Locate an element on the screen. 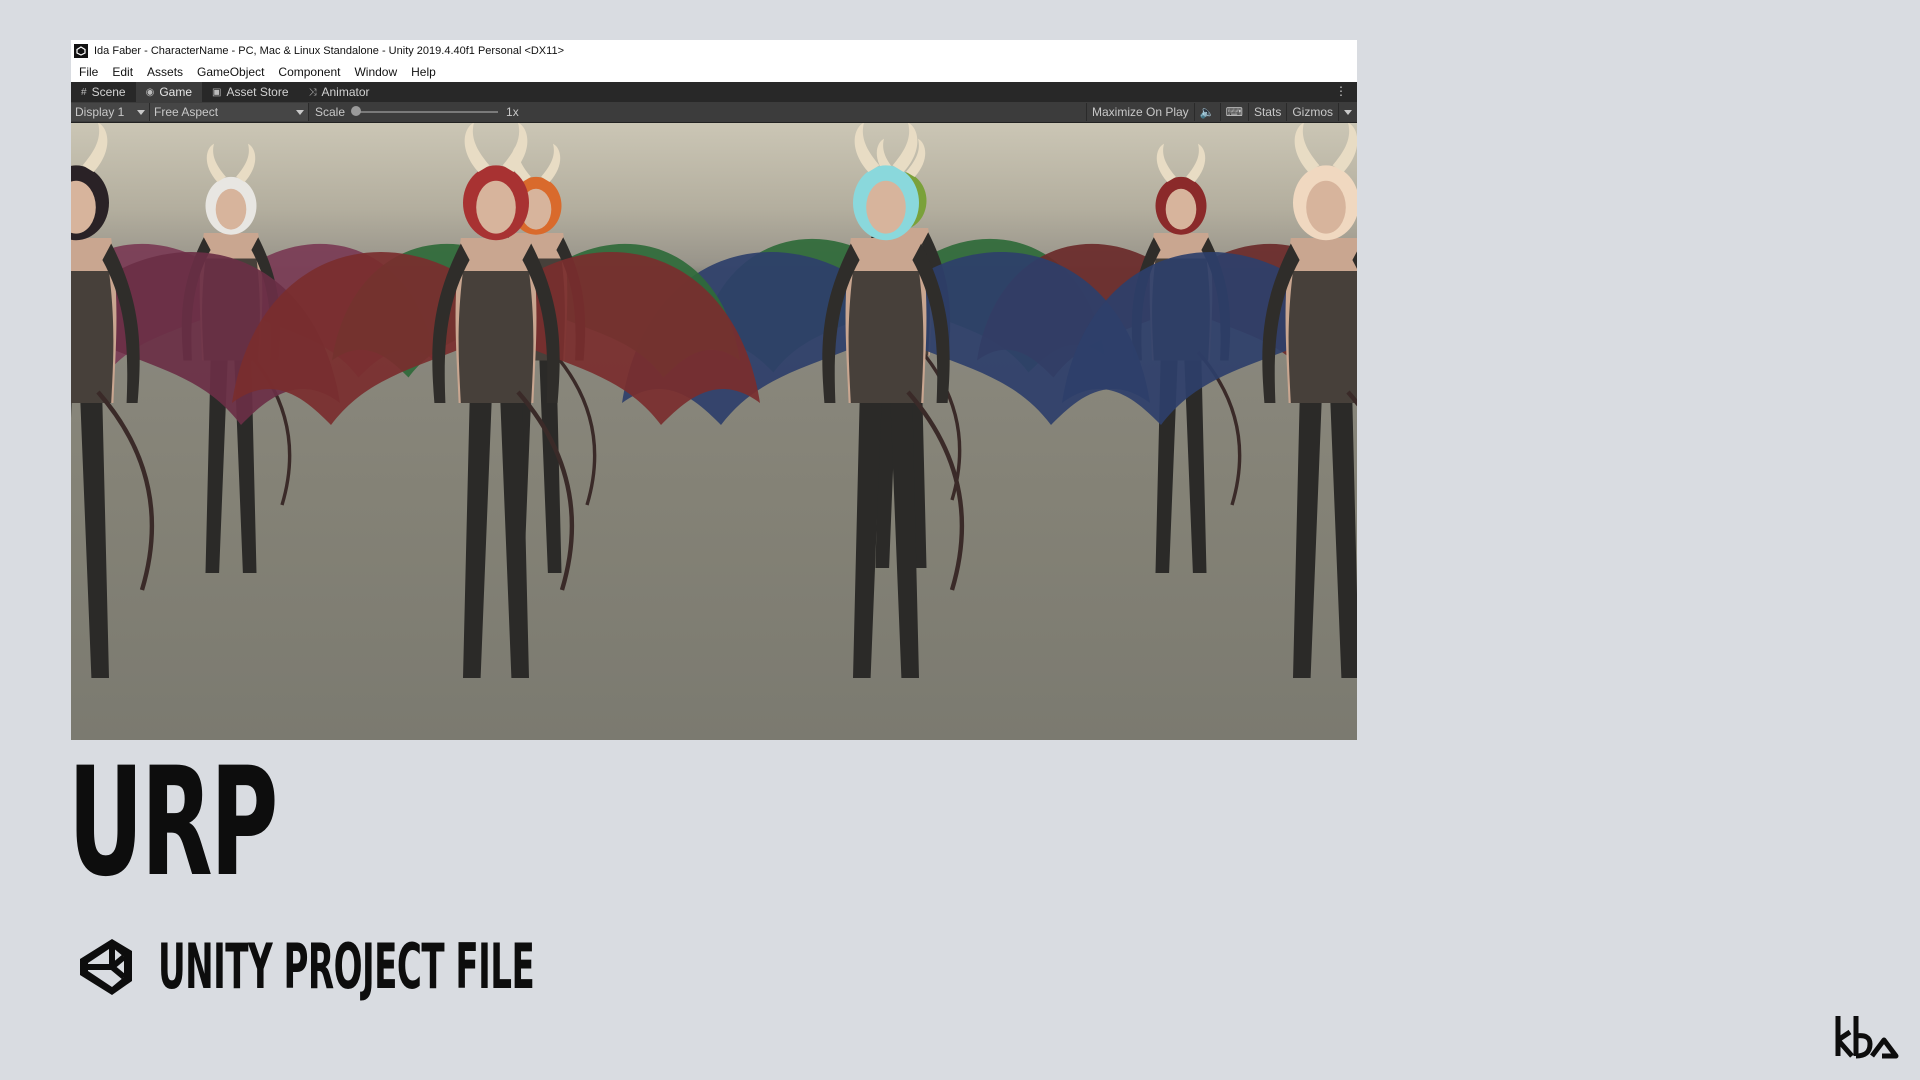 The image size is (1920, 1080). display-value: Display 1 is located at coordinates (100, 112).